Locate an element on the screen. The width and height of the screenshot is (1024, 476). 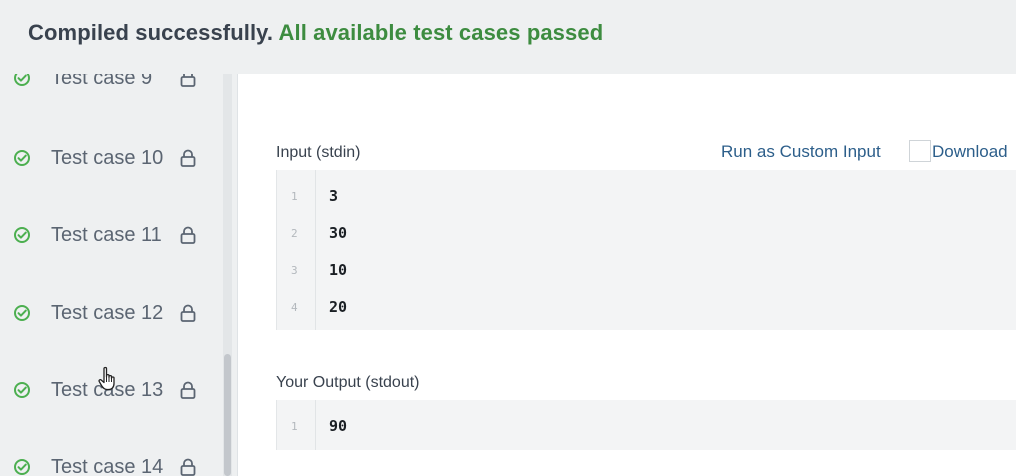
test-case-label: Test case 11 is located at coordinates (106, 234).